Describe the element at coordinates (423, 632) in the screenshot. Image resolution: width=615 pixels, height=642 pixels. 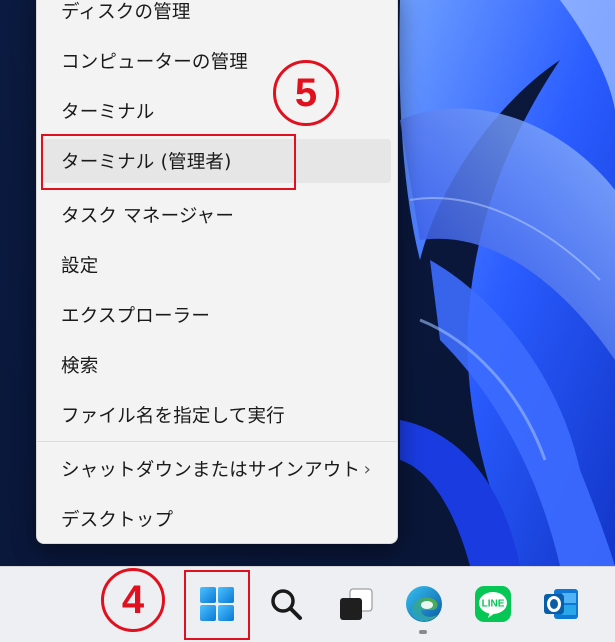
I see `running-indicator` at that location.